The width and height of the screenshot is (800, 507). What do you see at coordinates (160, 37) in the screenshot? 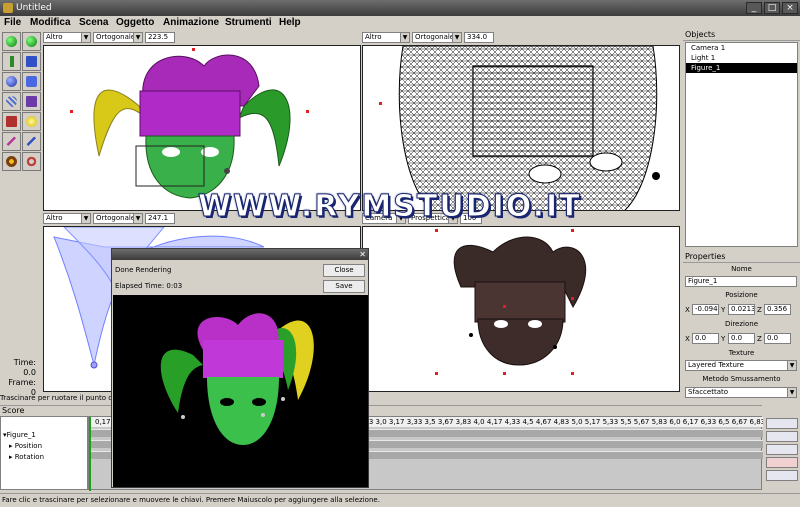
I see `zoom-field: 223.5` at bounding box center [160, 37].